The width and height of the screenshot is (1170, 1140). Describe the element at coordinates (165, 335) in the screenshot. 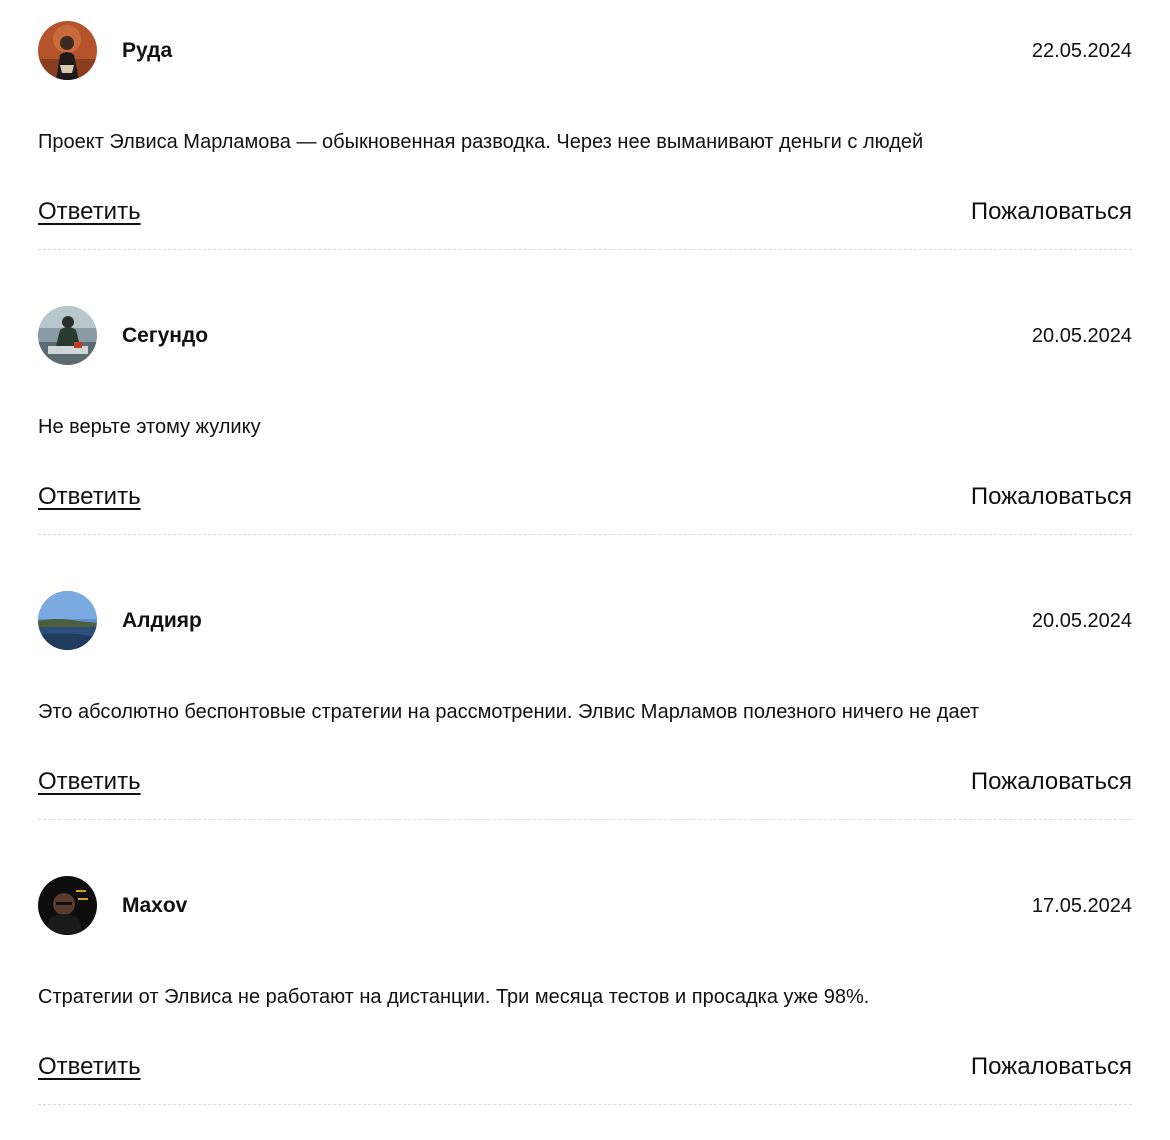

I see `comment-author: Сегундо` at that location.